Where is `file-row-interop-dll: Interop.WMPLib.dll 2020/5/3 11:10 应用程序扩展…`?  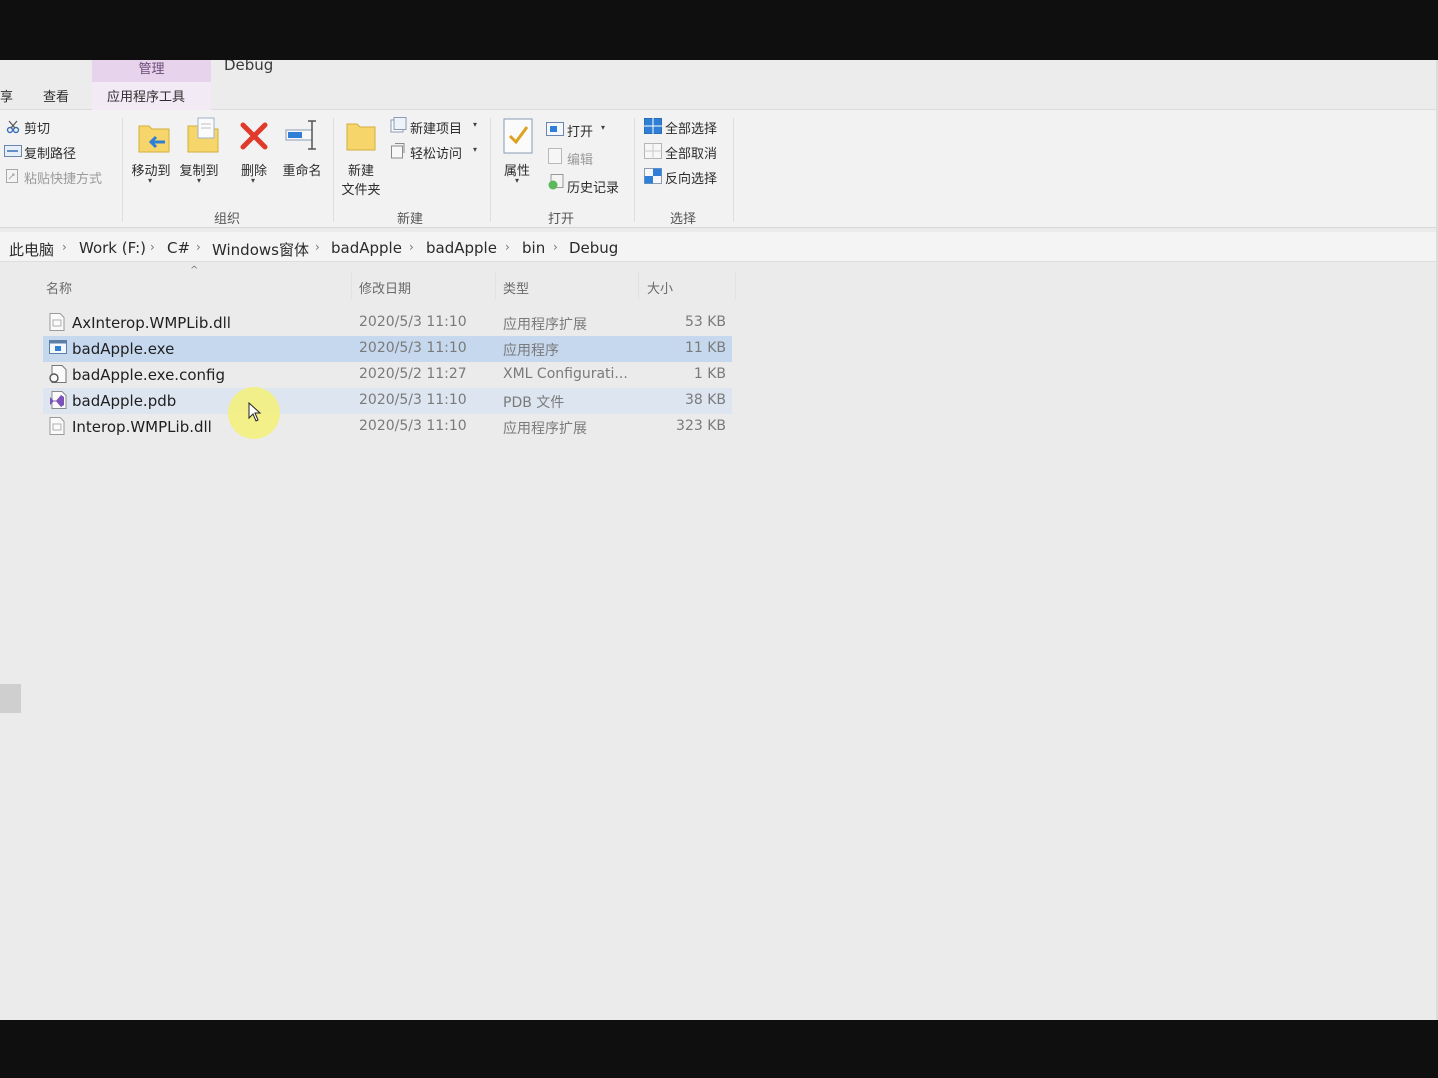 file-row-interop-dll: Interop.WMPLib.dll 2020/5/3 11:10 应用程序扩展… is located at coordinates (387, 427).